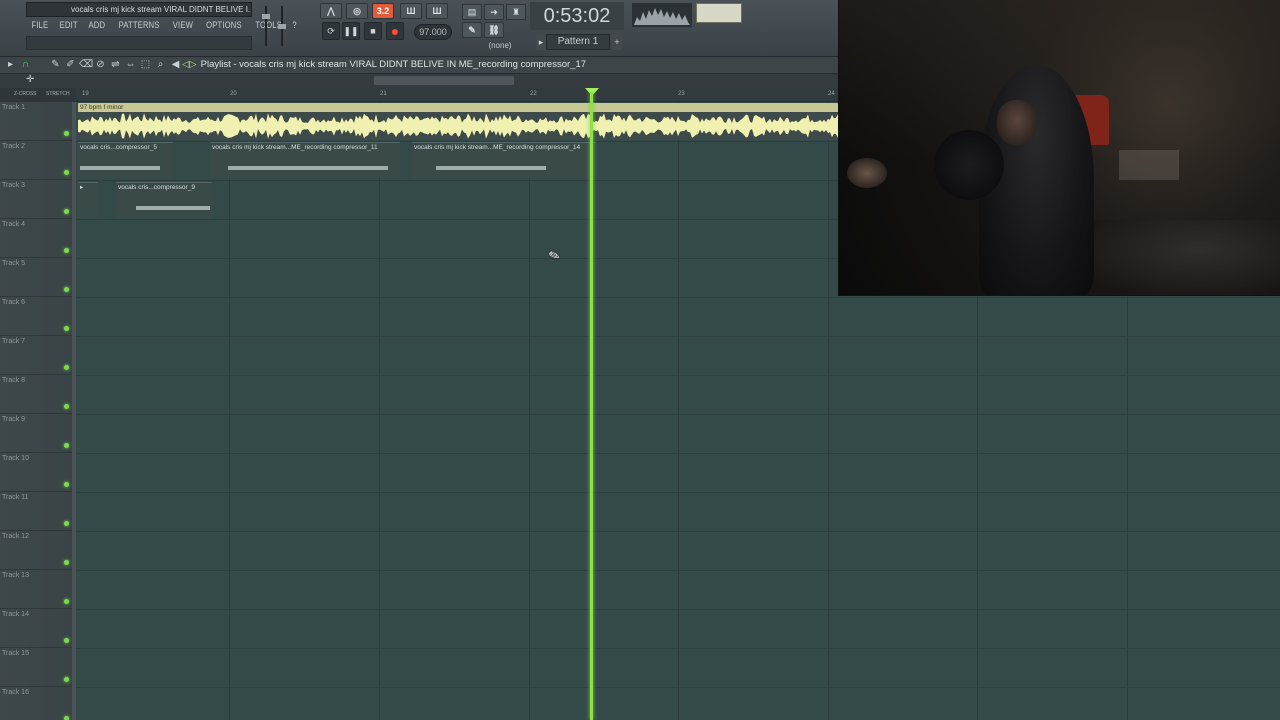  What do you see at coordinates (55, 65) in the screenshot?
I see `pencil-tool-icon: ✎` at bounding box center [55, 65].